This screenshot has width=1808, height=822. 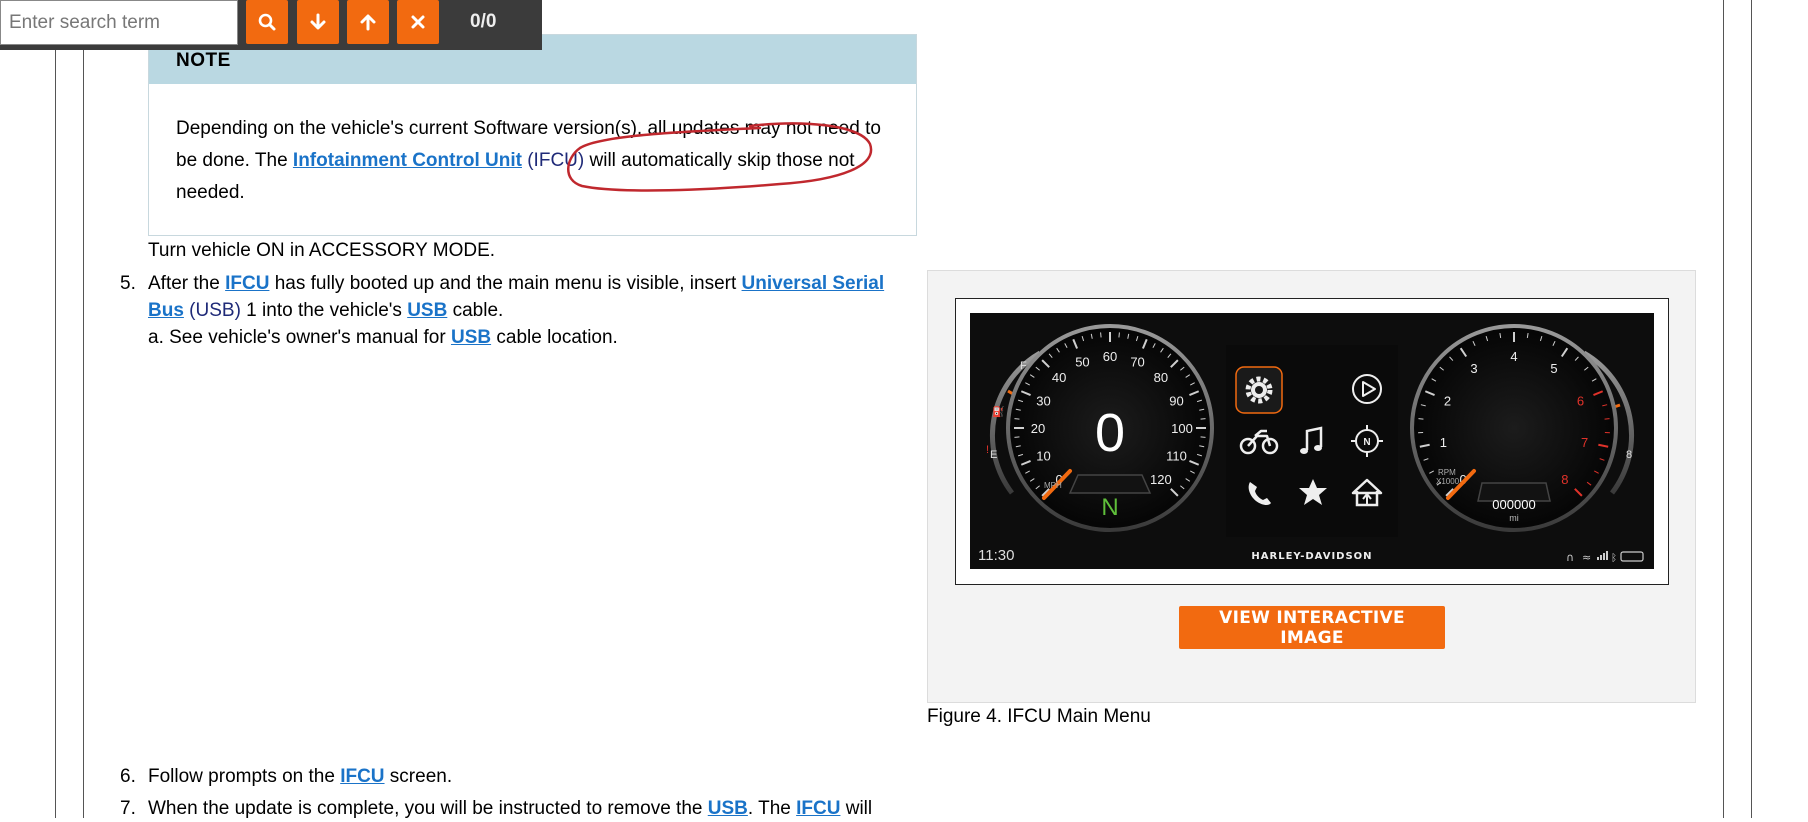 What do you see at coordinates (1514, 518) in the screenshot?
I see `odometer-unit: mi` at bounding box center [1514, 518].